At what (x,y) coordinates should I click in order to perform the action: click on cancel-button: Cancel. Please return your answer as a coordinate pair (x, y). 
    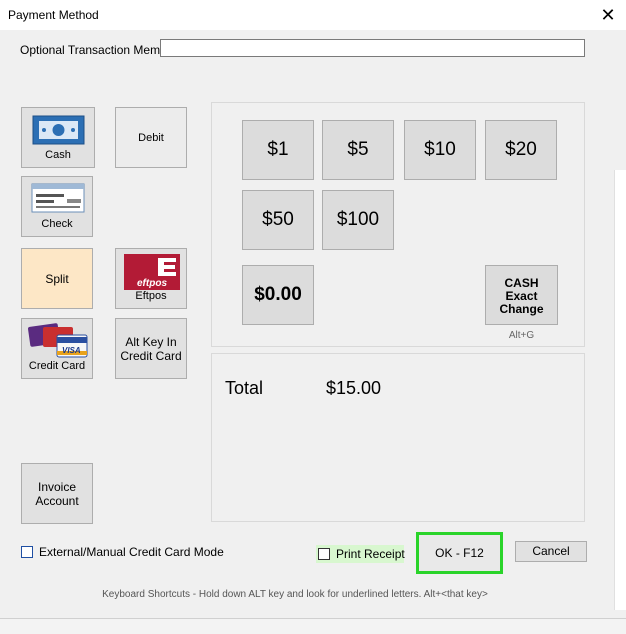
    Looking at the image, I should click on (551, 551).